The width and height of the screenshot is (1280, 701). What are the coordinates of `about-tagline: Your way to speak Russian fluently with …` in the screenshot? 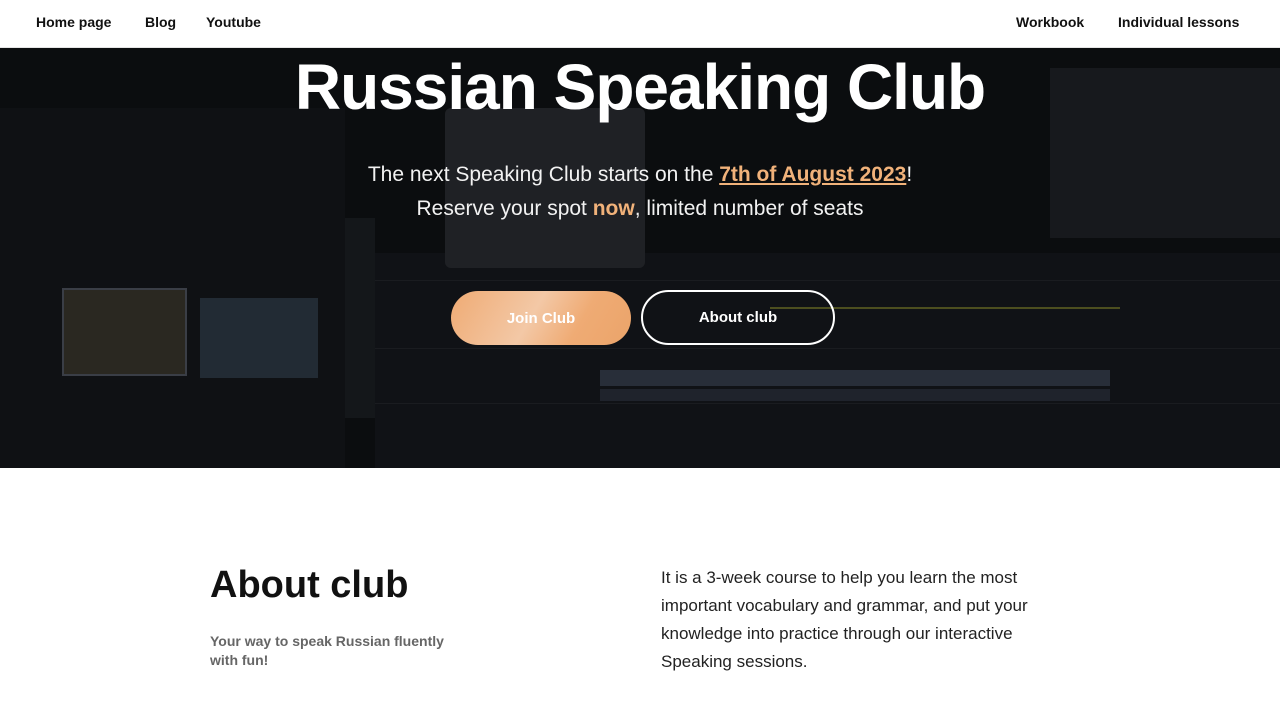 It's located at (327, 650).